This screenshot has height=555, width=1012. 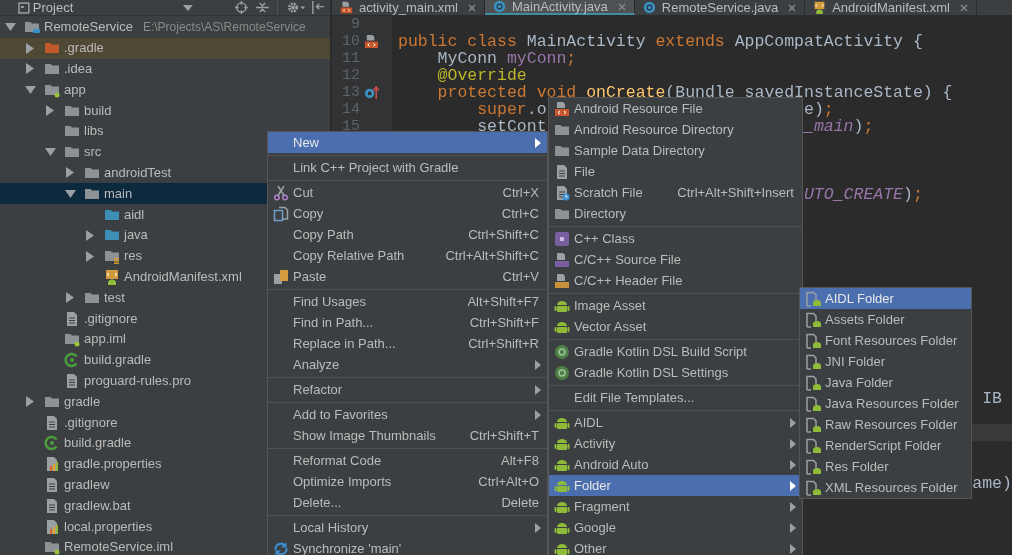 What do you see at coordinates (520, 503) in the screenshot?
I see `shortcut-label: Delete` at bounding box center [520, 503].